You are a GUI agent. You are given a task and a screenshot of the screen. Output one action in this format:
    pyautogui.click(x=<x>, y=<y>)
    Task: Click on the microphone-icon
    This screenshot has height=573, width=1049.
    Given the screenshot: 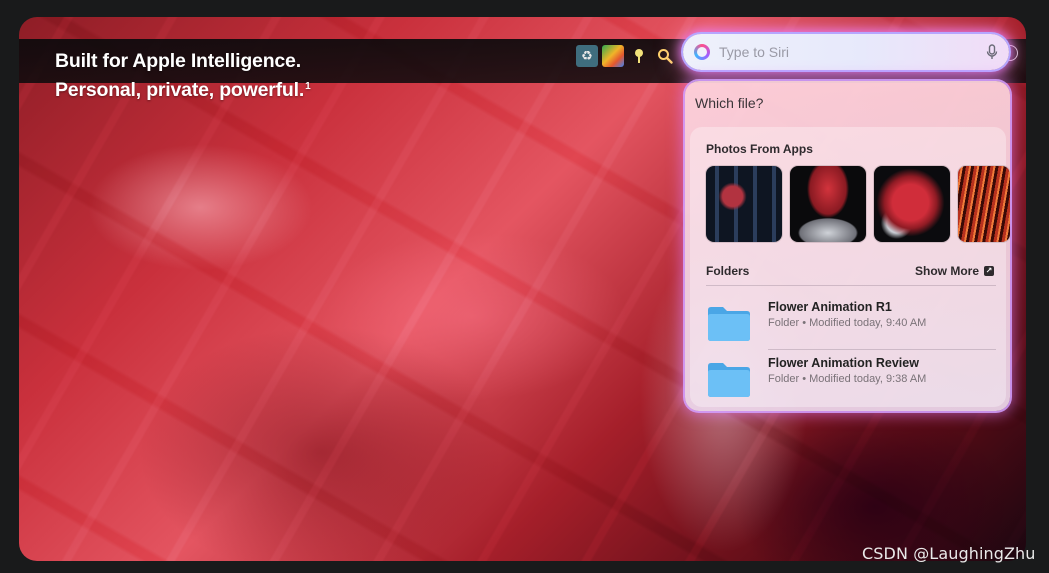 What is the action you would take?
    pyautogui.click(x=992, y=52)
    